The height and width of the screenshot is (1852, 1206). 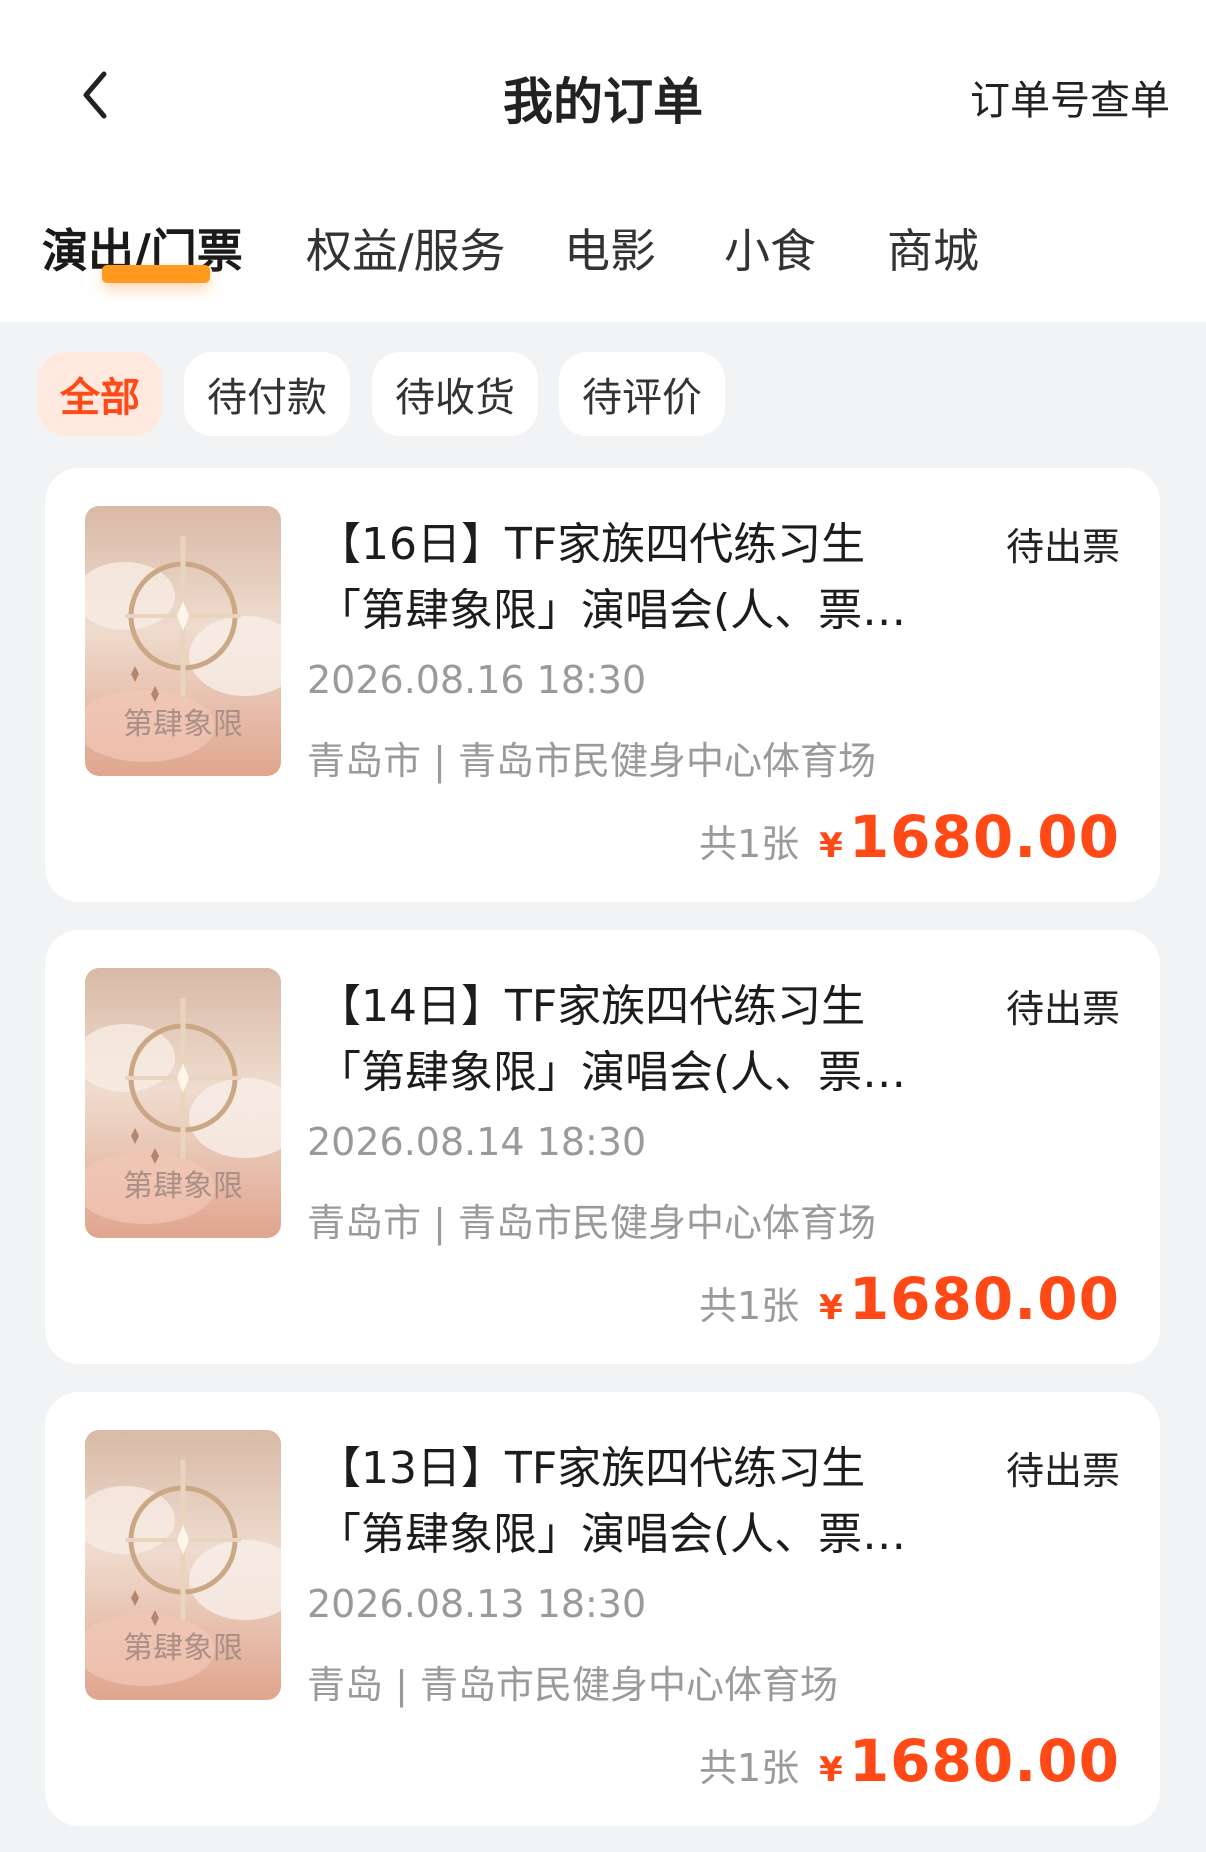 I want to click on event-title-line: 【14日】TF家族四代练习生, so click(x=591, y=1006).